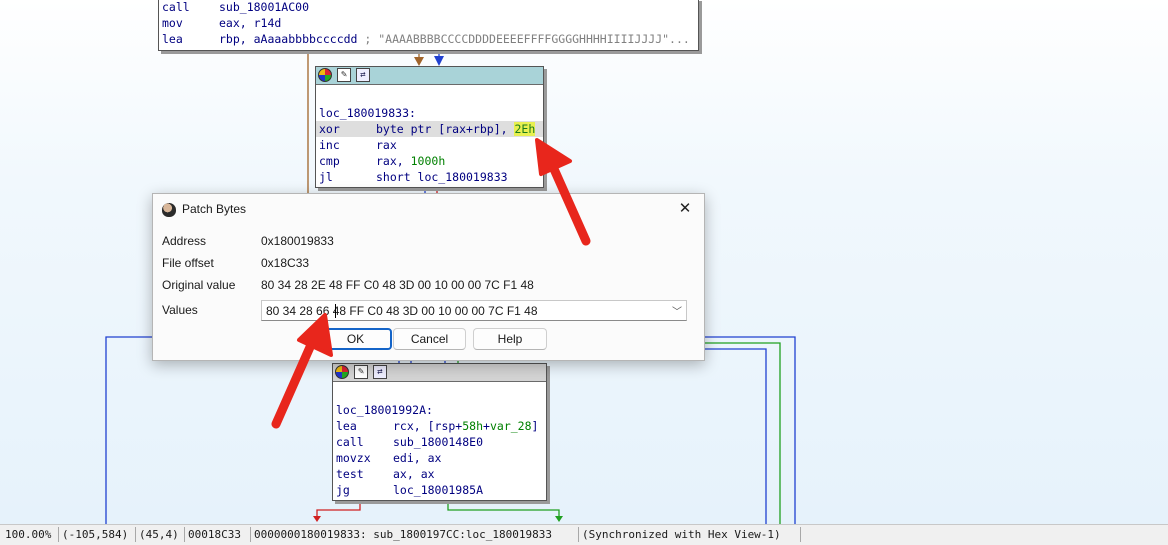  I want to click on address-value: 0x180019833, so click(297, 241).